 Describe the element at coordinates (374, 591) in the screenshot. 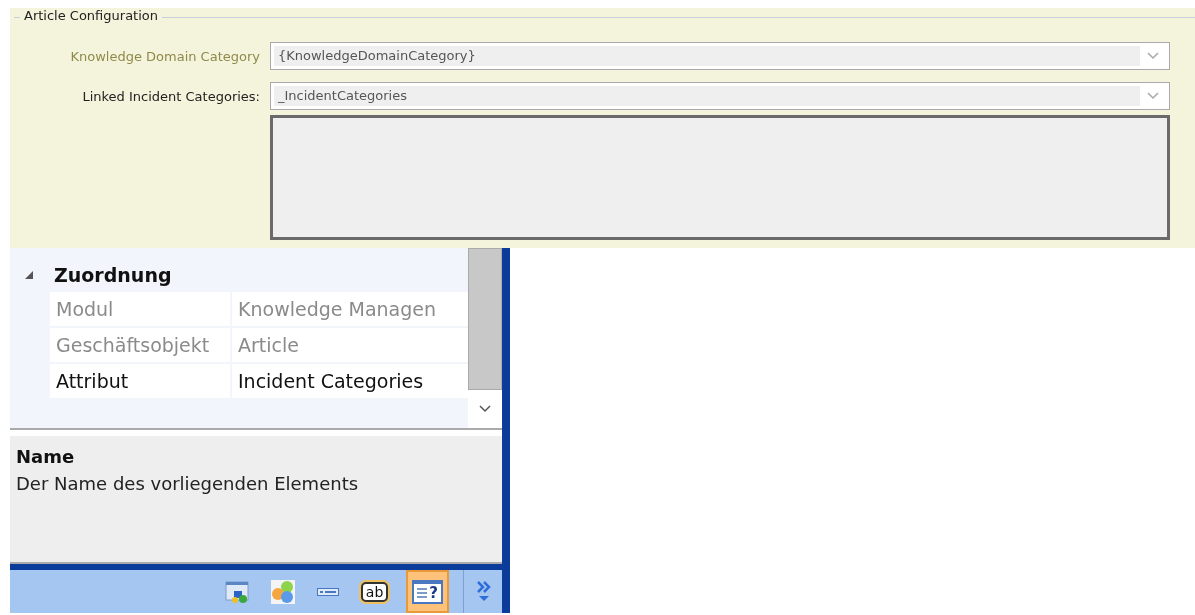

I see `label-button: ab` at that location.